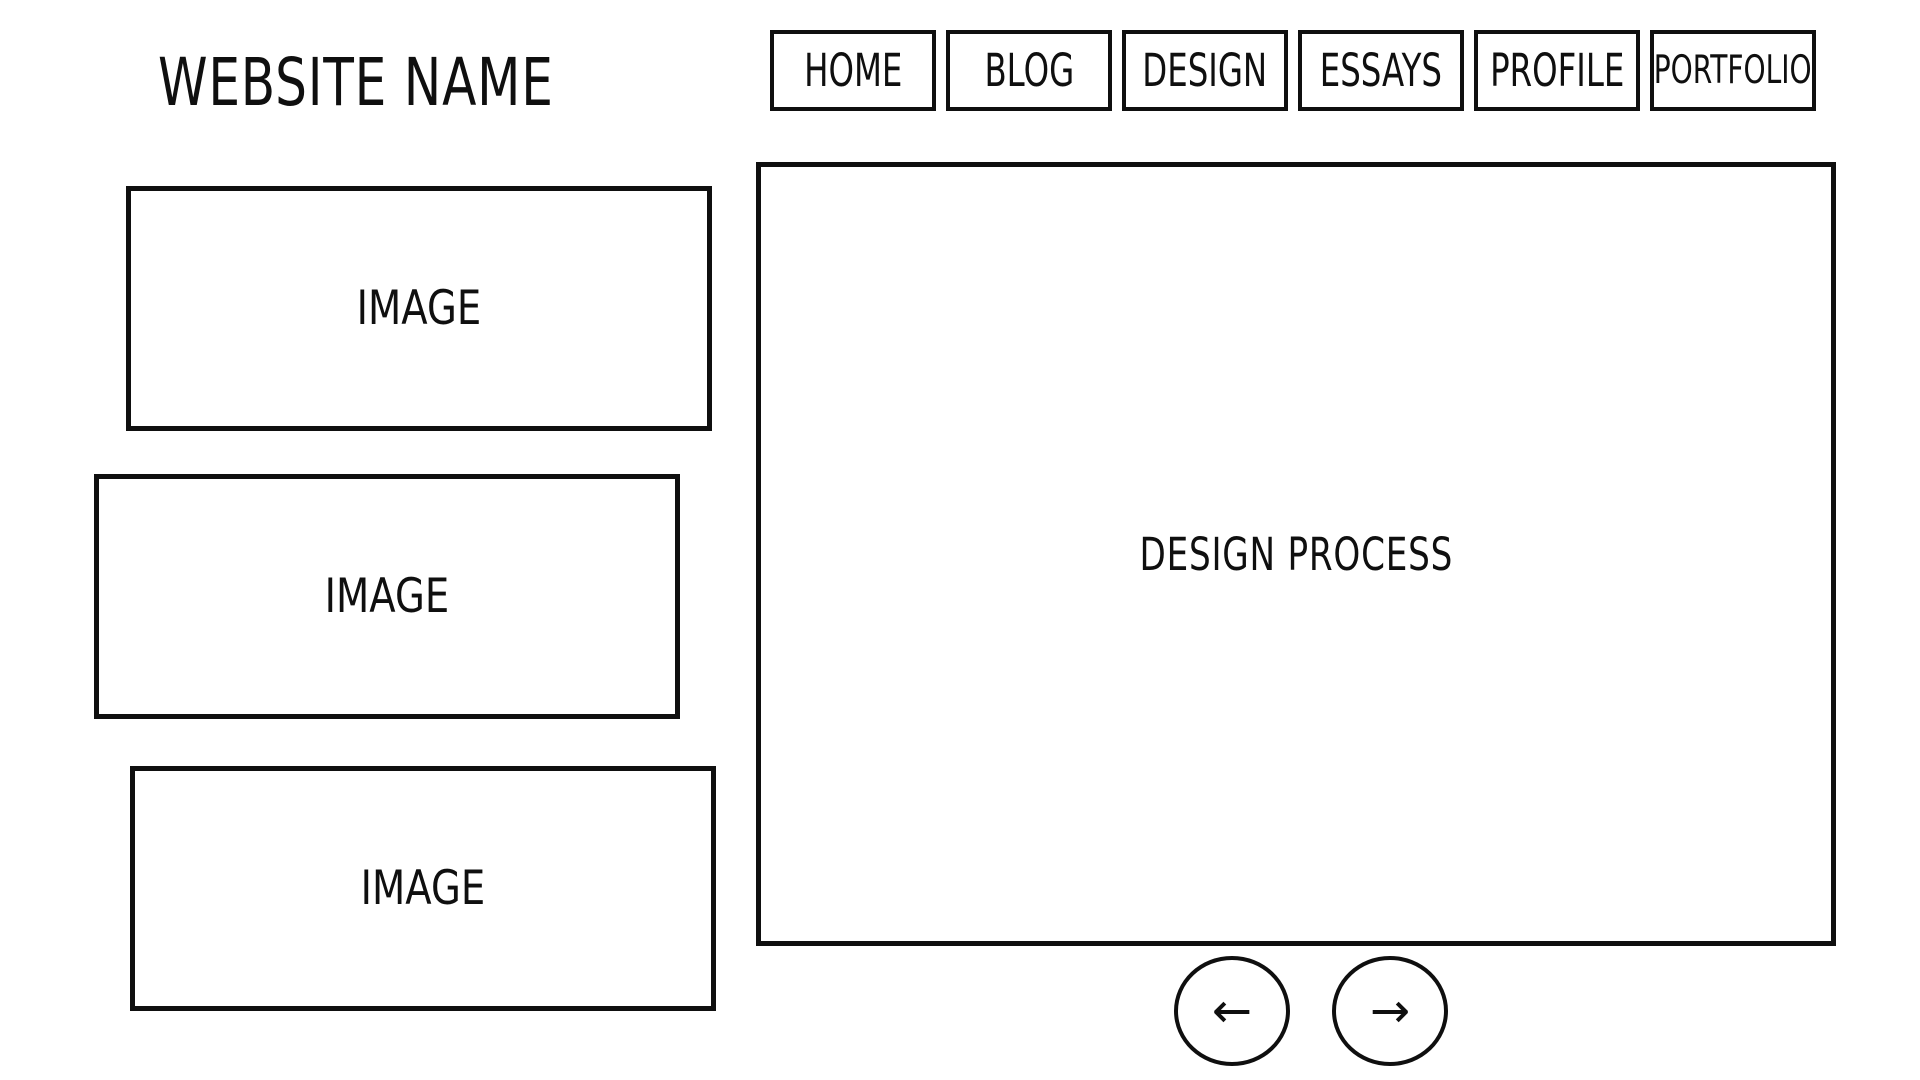  I want to click on nav-item-label: ESSAYS, so click(1381, 70).